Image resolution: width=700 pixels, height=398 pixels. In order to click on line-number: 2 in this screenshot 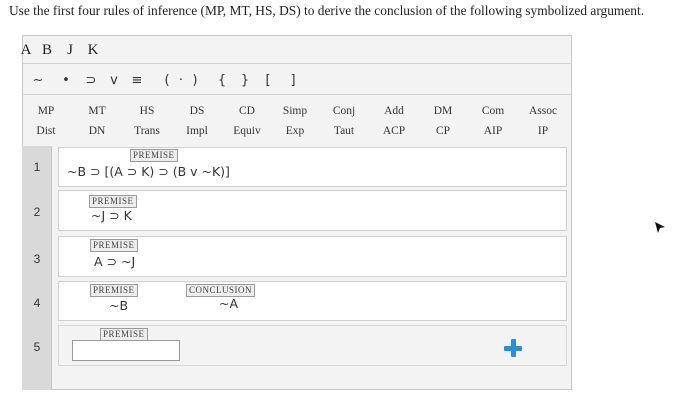, I will do `click(37, 212)`.